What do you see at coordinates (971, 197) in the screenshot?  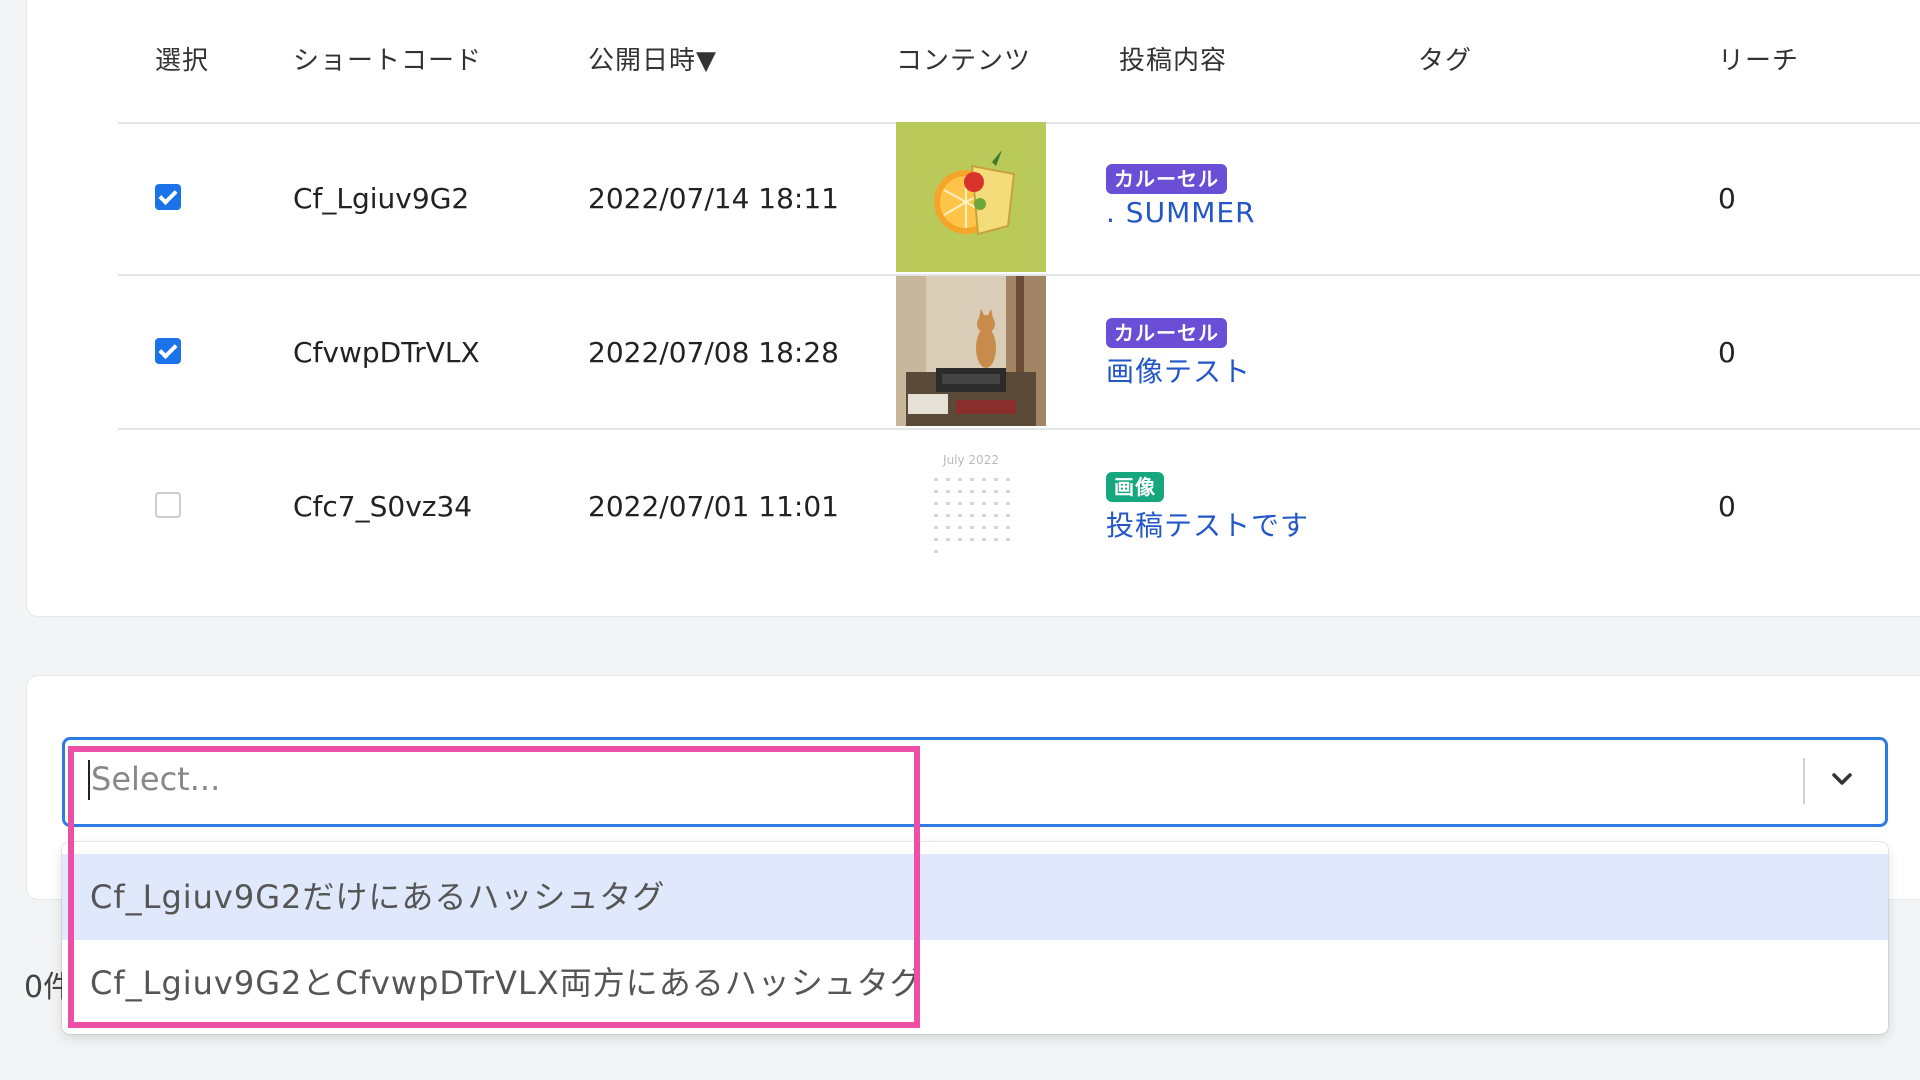 I see `fruit-photo-thumbnail` at bounding box center [971, 197].